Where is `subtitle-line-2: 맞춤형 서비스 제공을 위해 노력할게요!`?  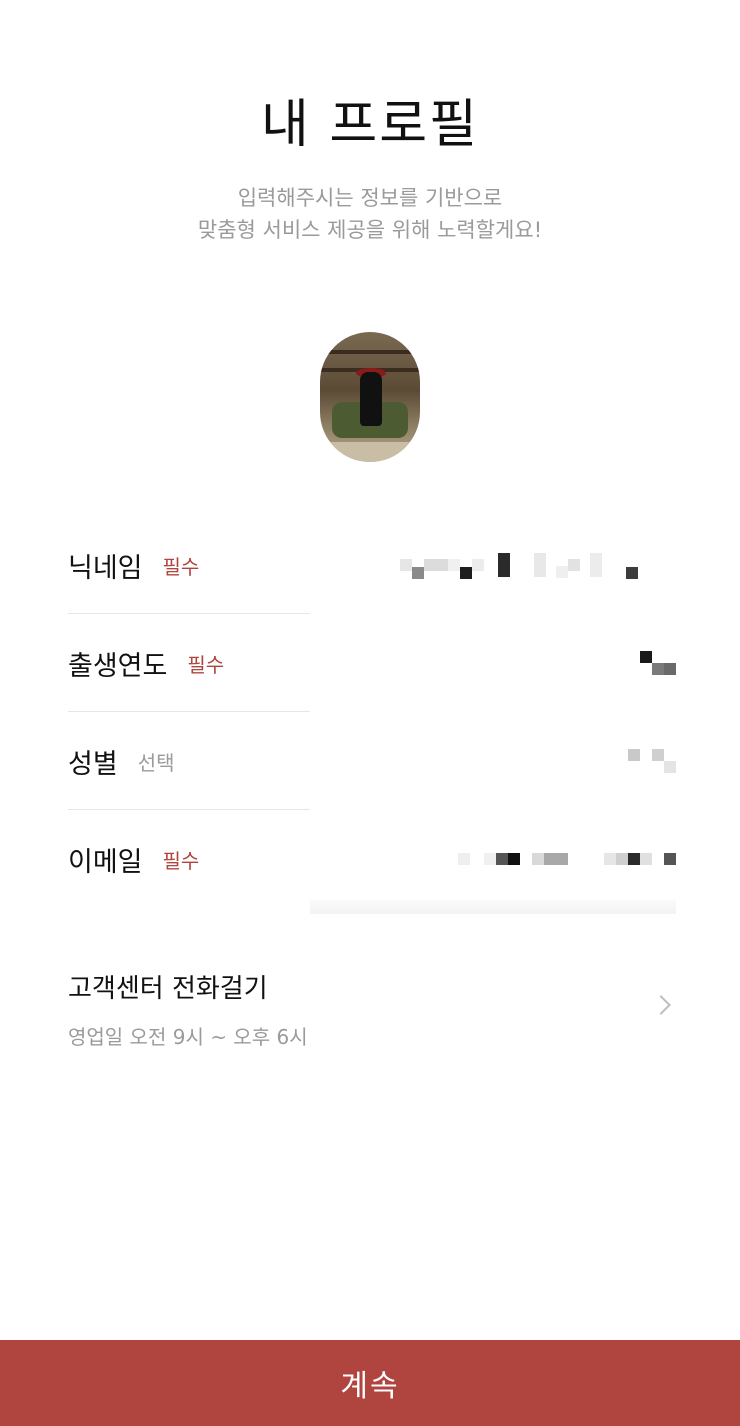 subtitle-line-2: 맞춤형 서비스 제공을 위해 노력할게요! is located at coordinates (370, 230).